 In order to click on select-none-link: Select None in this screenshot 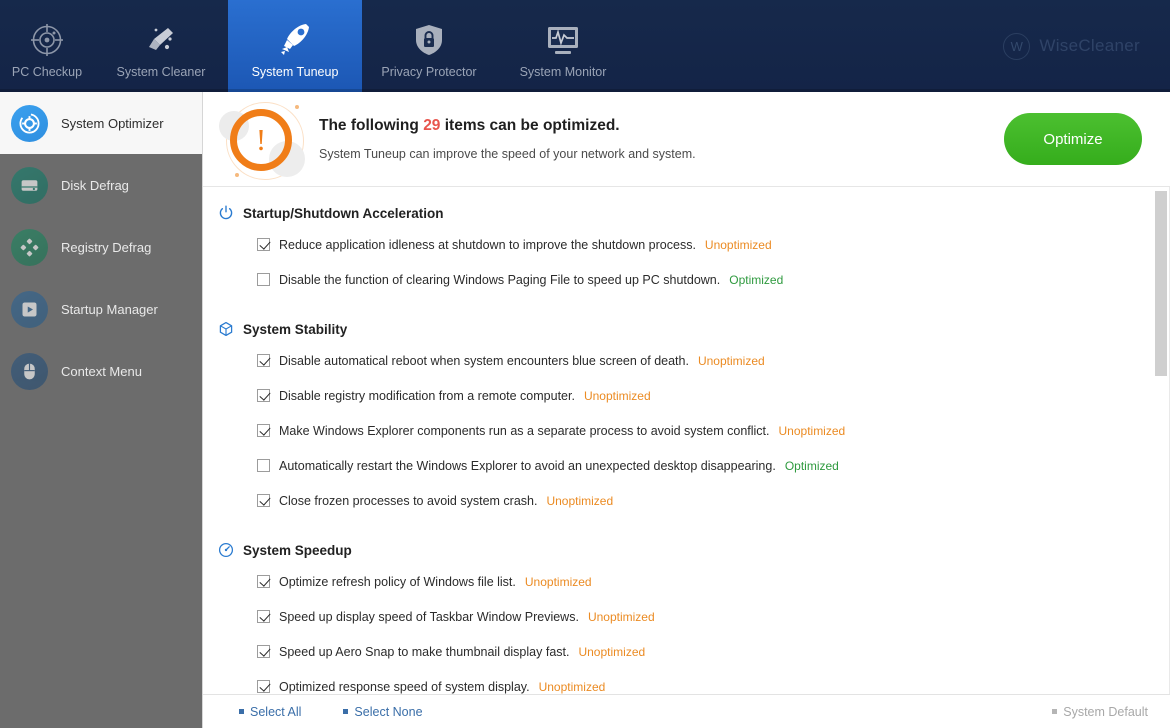, I will do `click(383, 712)`.